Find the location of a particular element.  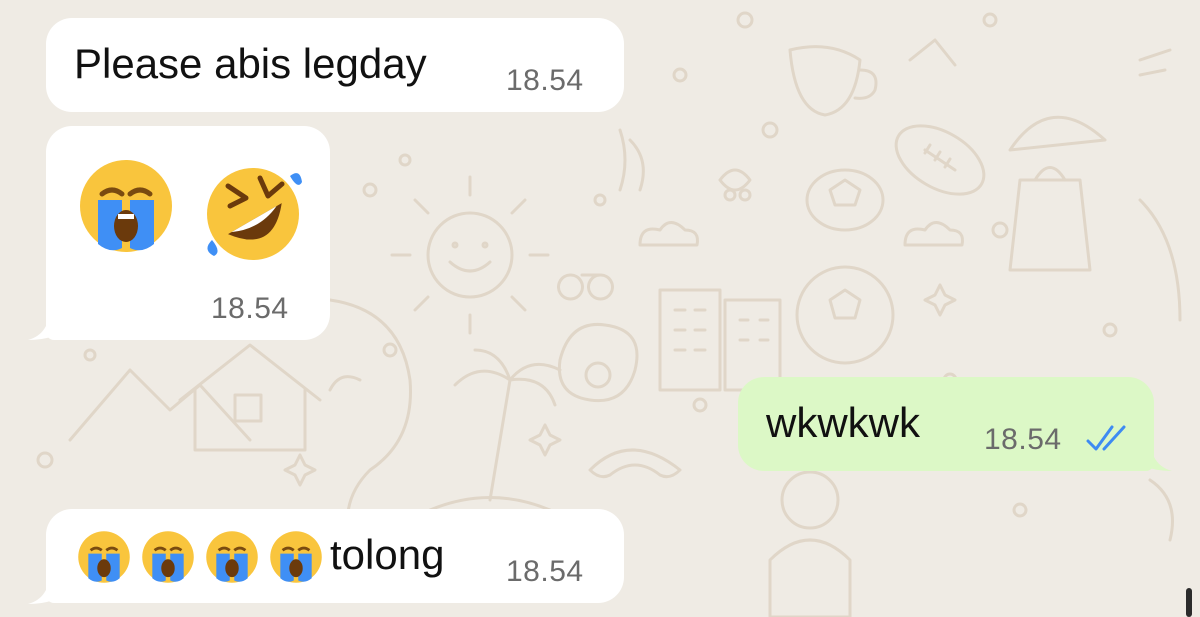

read-receipt-icon is located at coordinates (1106, 438).